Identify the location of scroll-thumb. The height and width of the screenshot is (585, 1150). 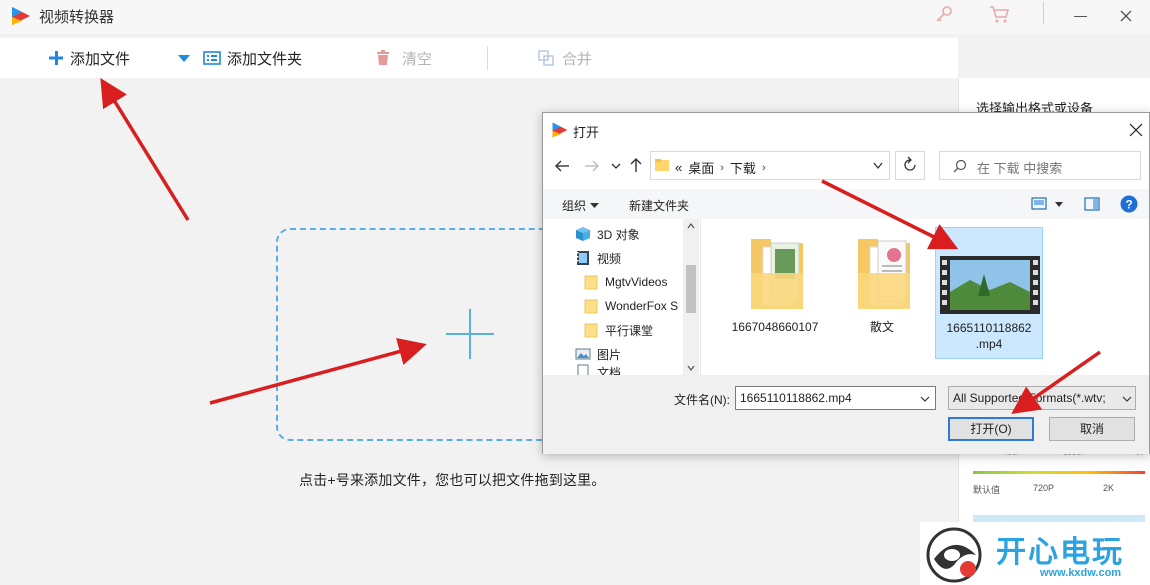
(691, 289).